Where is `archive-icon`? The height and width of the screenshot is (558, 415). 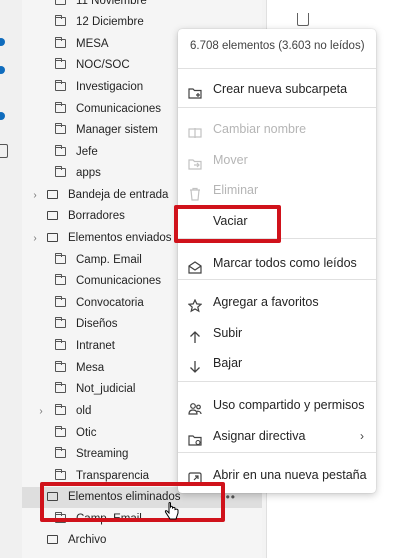
archive-icon is located at coordinates (52, 539).